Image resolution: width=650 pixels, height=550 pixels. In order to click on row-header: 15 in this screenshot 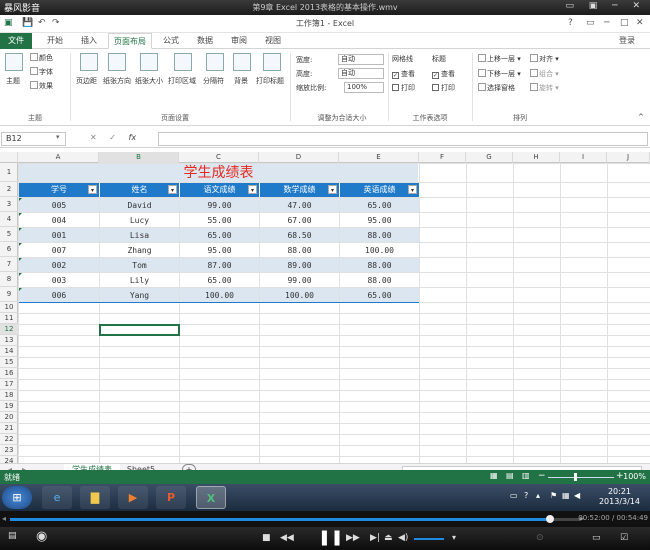, I will do `click(9, 362)`.